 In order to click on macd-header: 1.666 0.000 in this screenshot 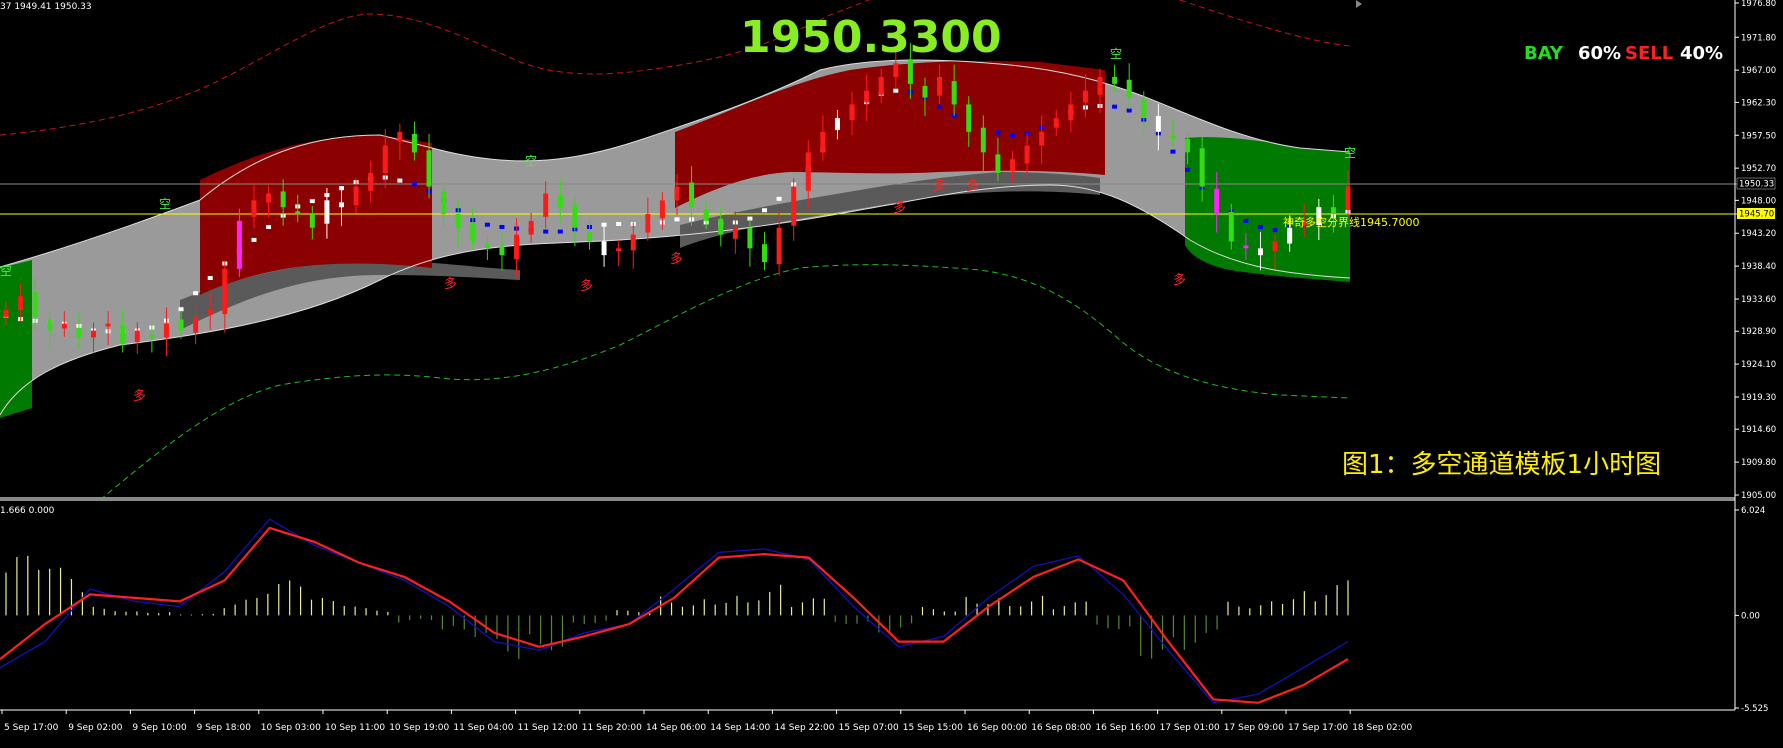, I will do `click(27, 511)`.